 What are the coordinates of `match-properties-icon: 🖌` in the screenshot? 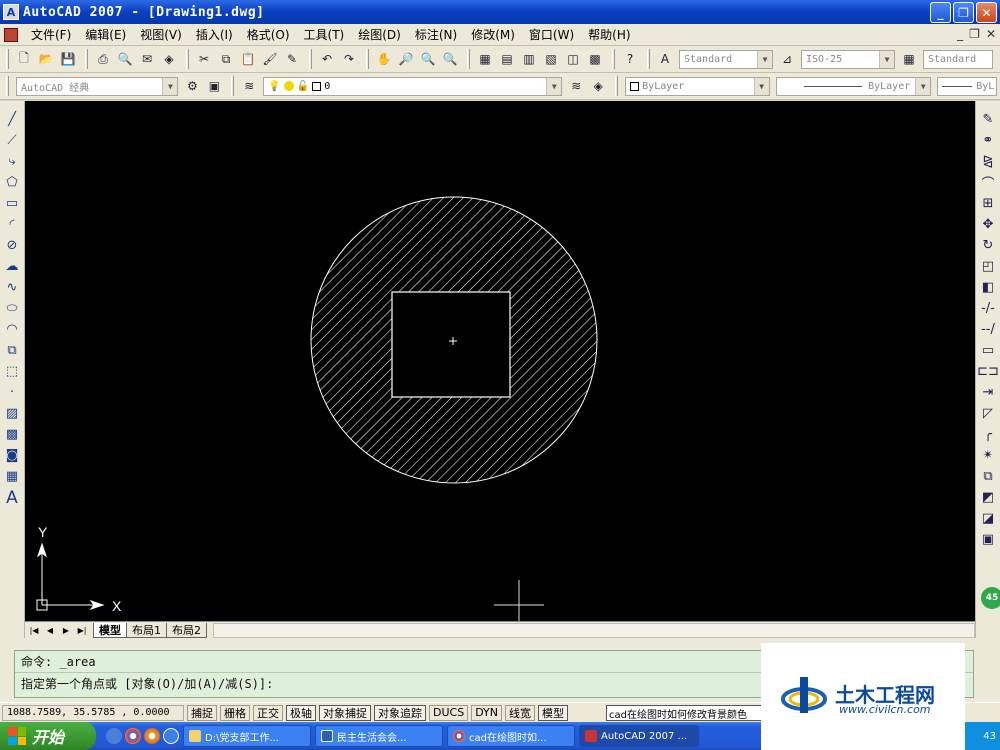 It's located at (270, 59).